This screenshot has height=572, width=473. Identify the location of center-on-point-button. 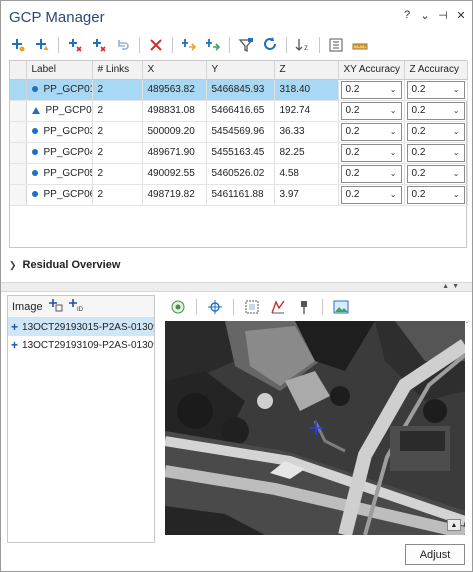
(215, 307).